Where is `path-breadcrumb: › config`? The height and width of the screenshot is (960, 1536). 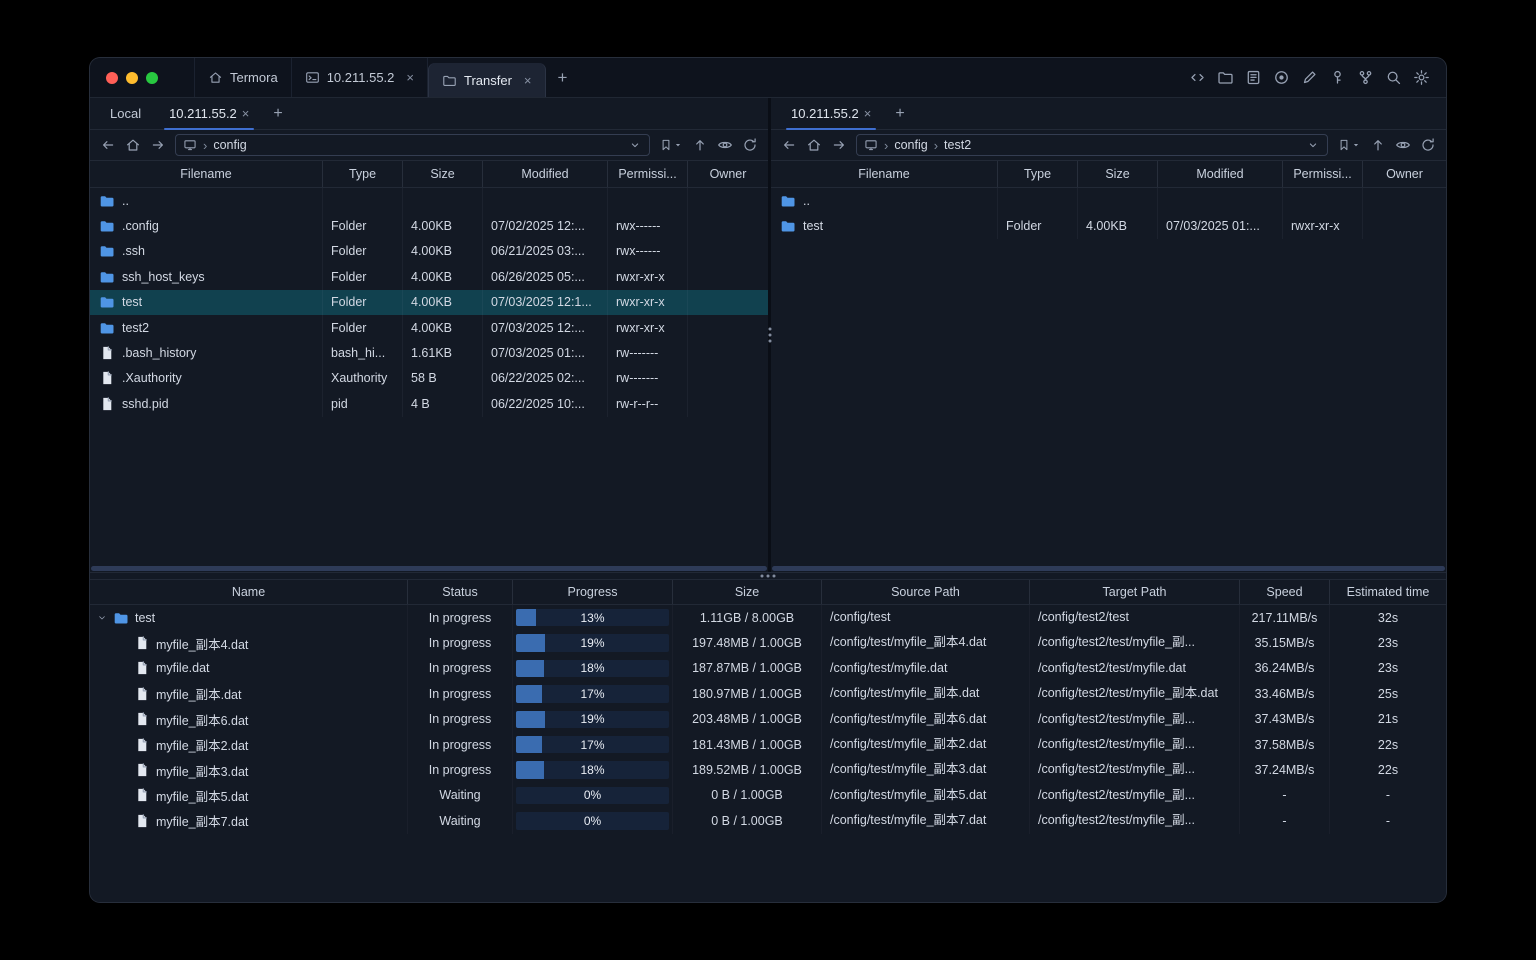 path-breadcrumb: › config is located at coordinates (412, 145).